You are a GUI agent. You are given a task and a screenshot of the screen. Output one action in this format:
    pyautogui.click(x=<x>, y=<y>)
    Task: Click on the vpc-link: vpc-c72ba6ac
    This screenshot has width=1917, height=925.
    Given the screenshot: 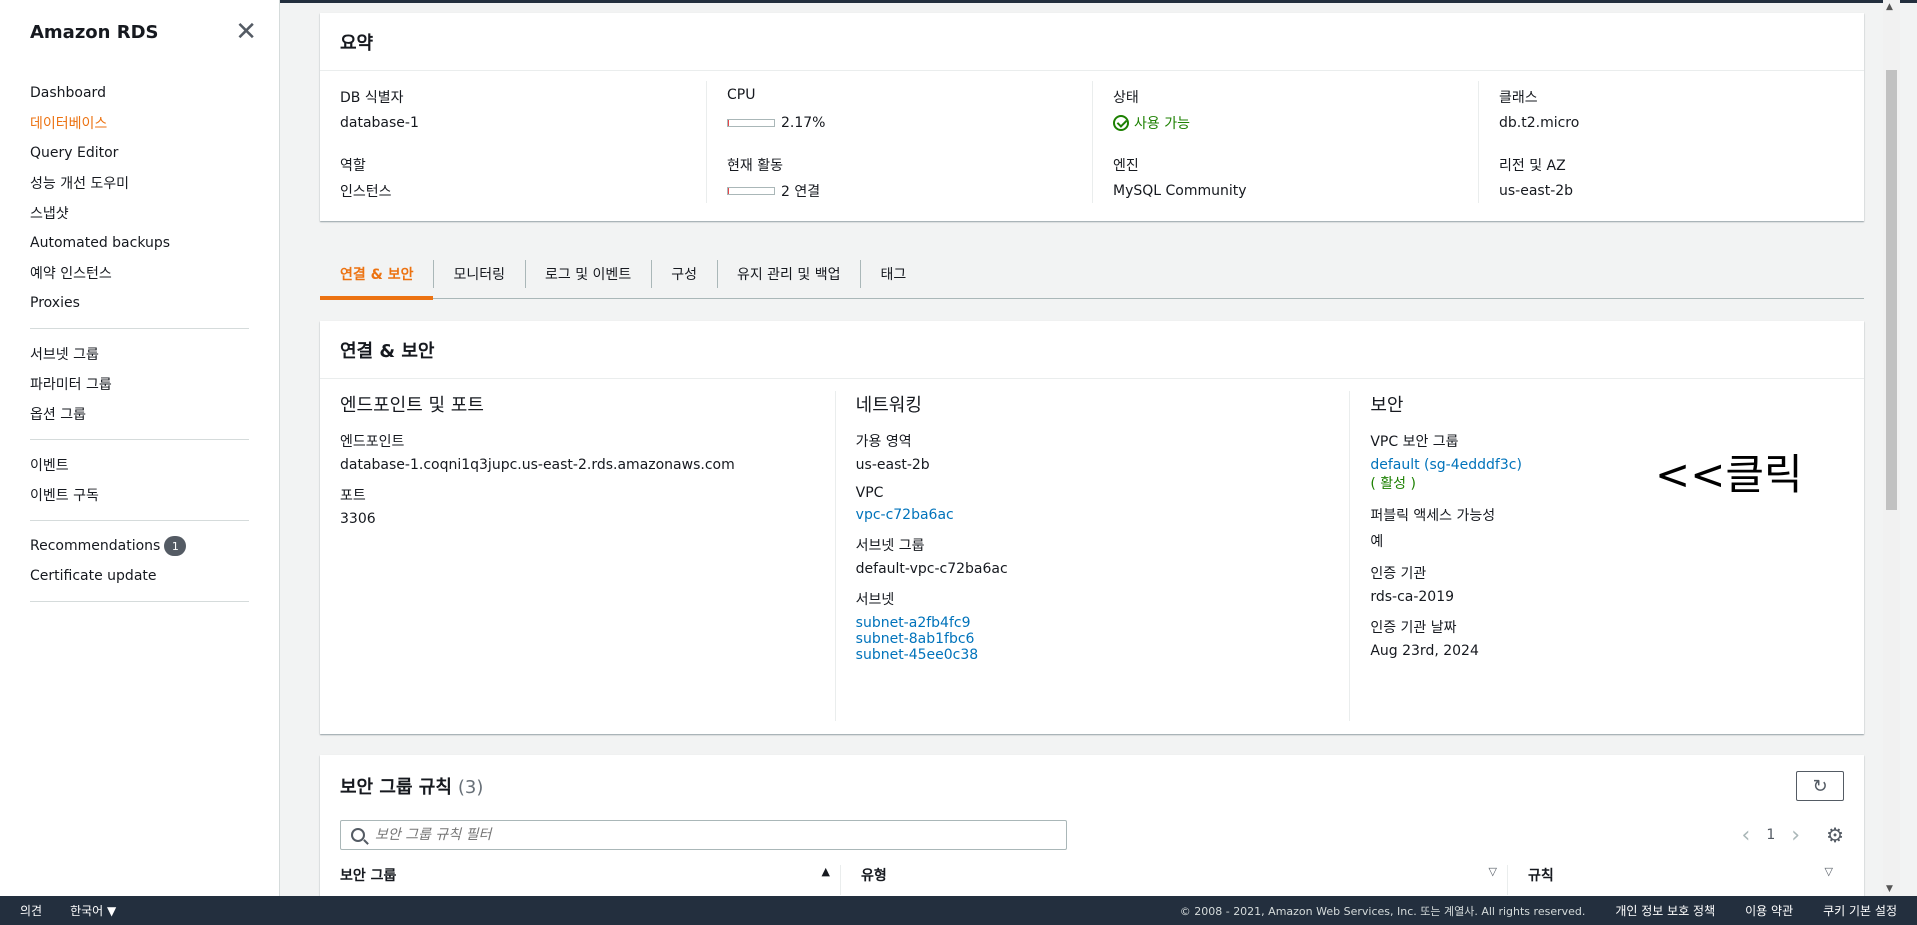 What is the action you would take?
    pyautogui.click(x=1093, y=515)
    